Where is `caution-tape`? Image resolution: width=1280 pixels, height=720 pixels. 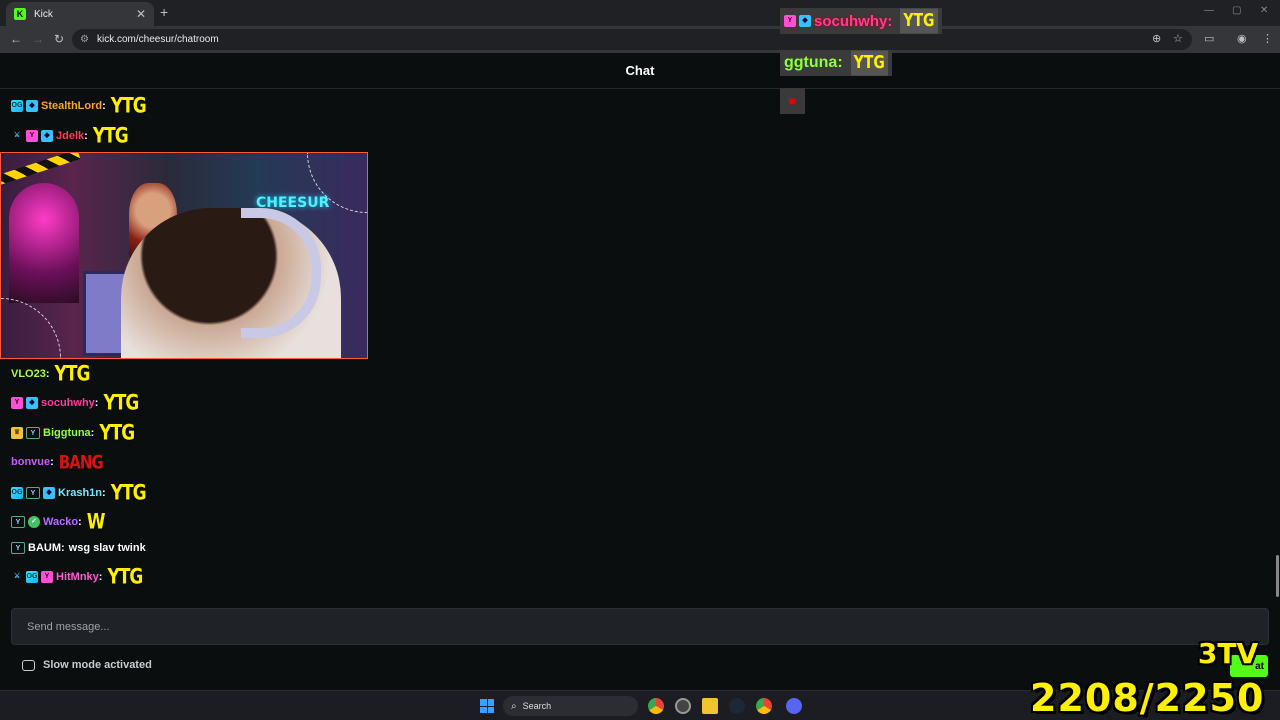 caution-tape is located at coordinates (41, 170).